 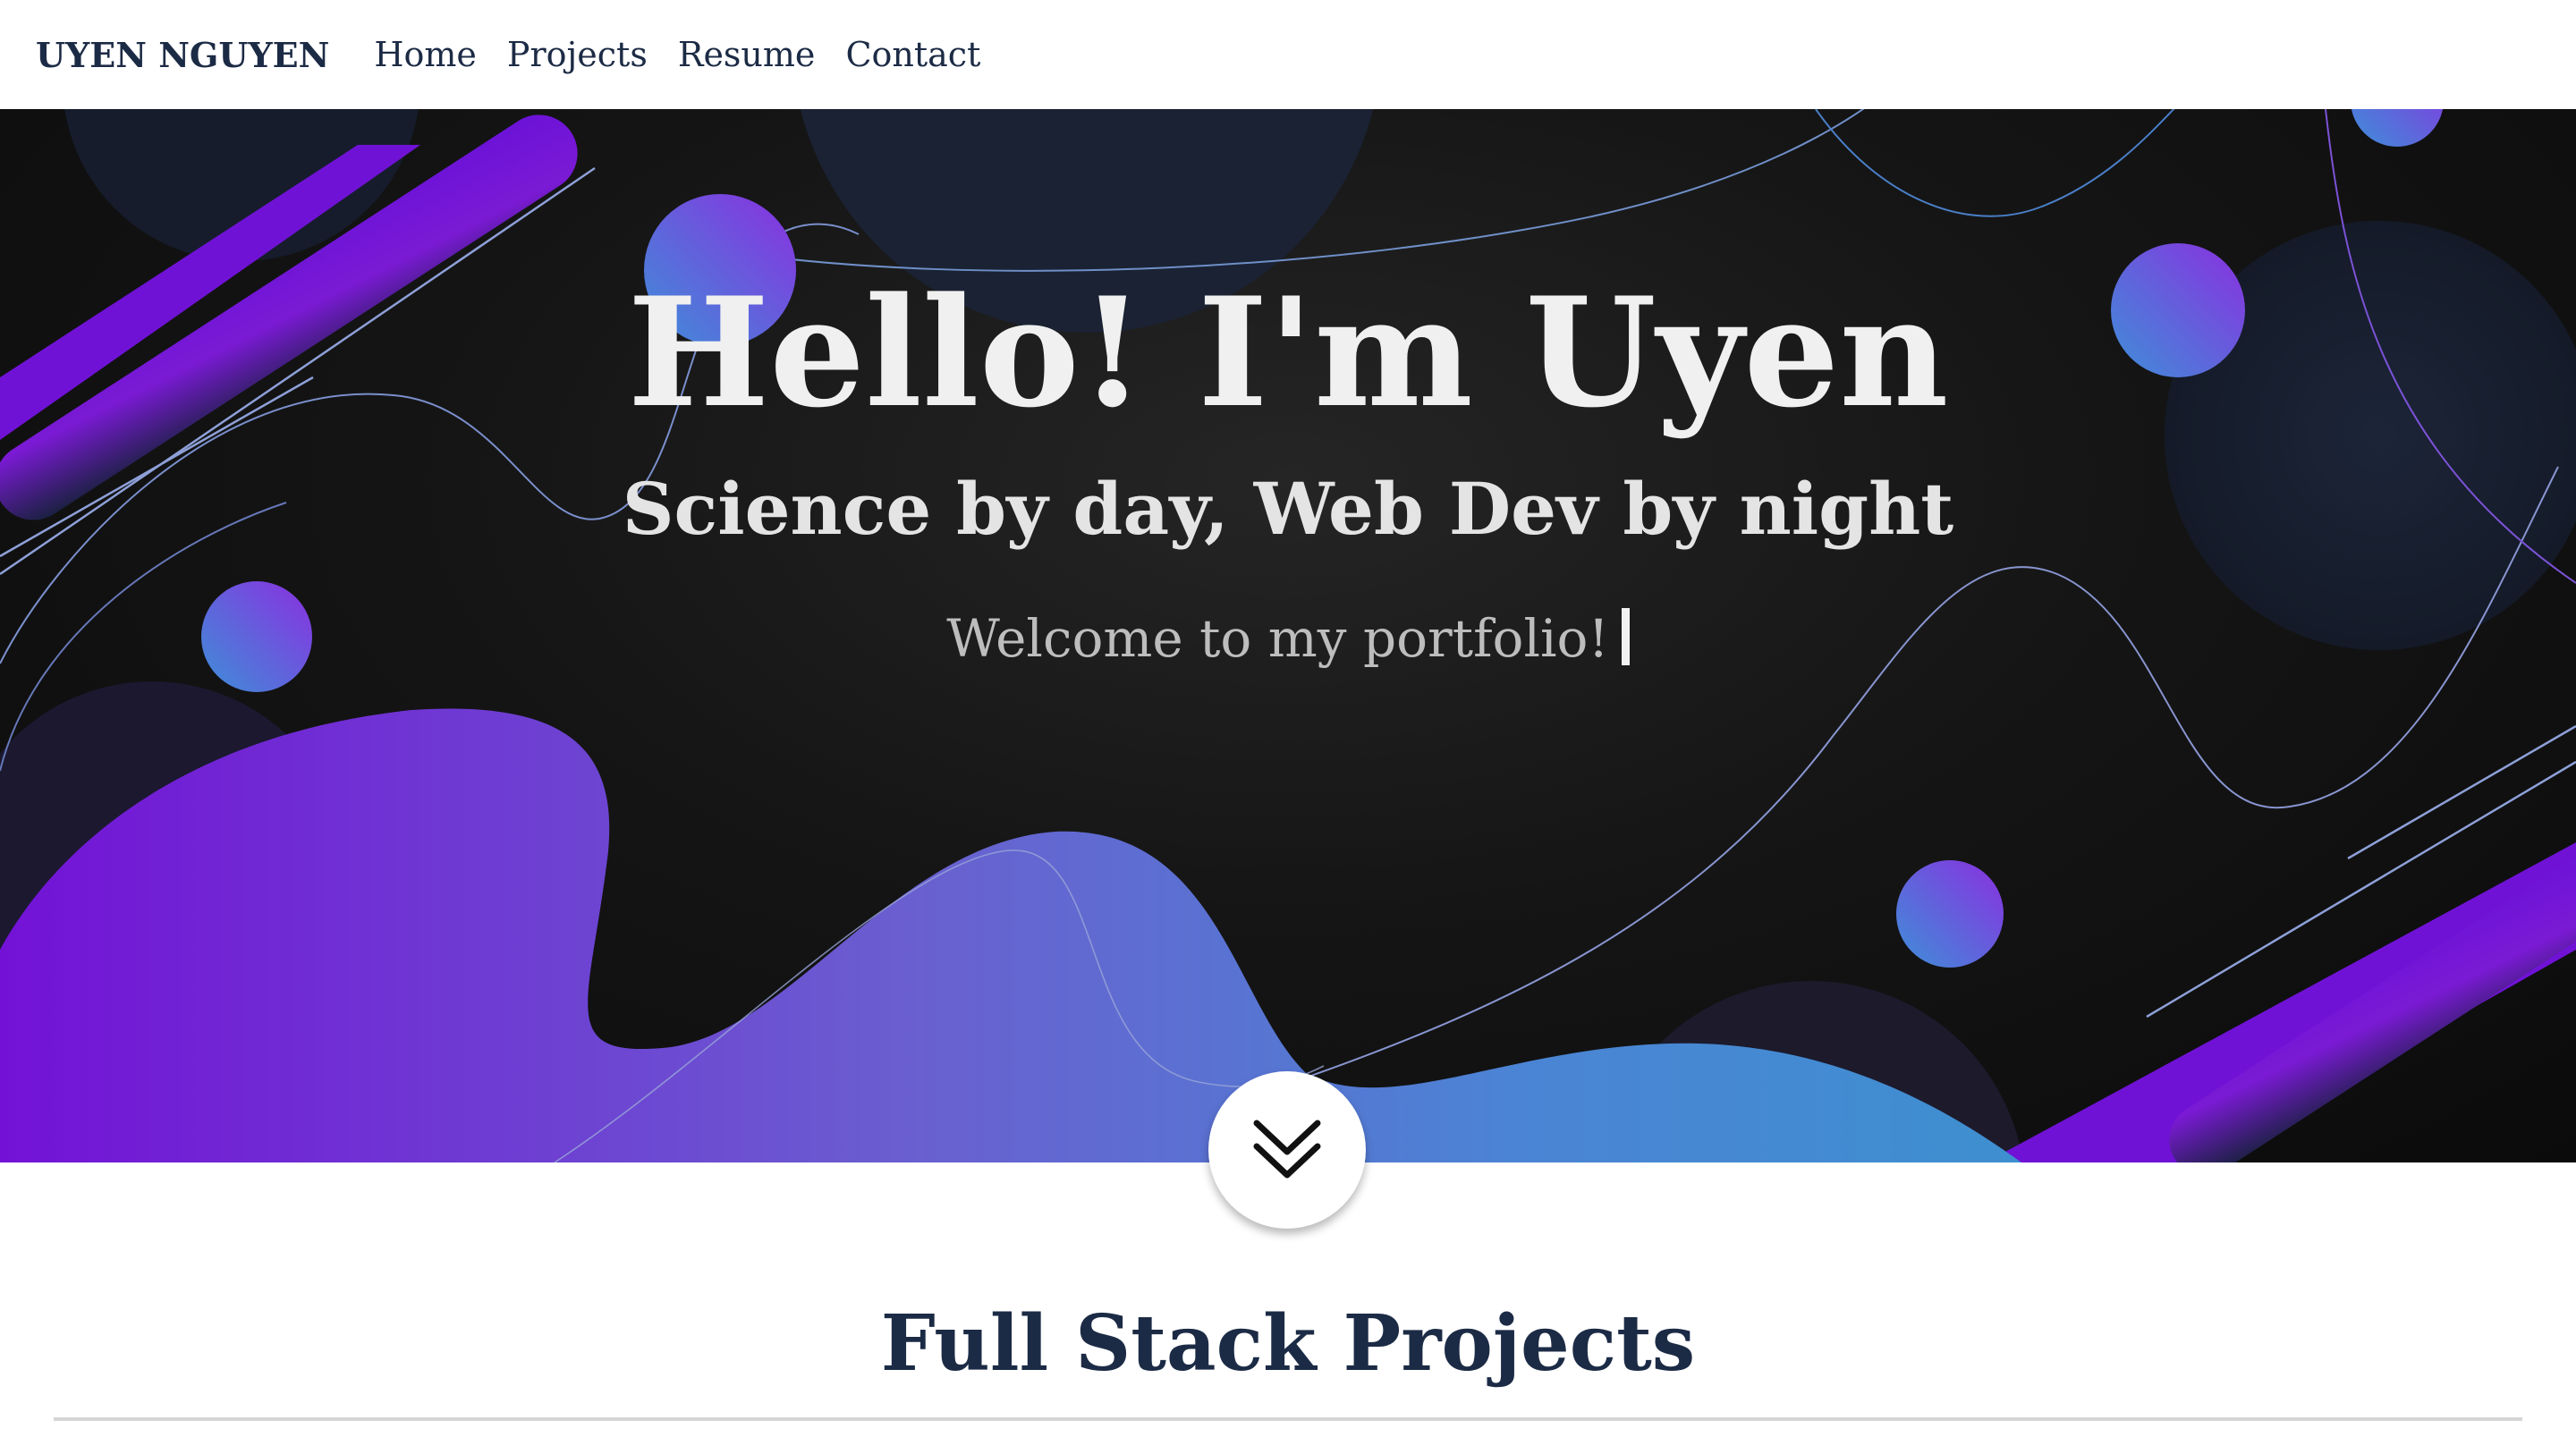 I want to click on hero-welcome-line: Welcome to my portfolio!, so click(x=1288, y=639).